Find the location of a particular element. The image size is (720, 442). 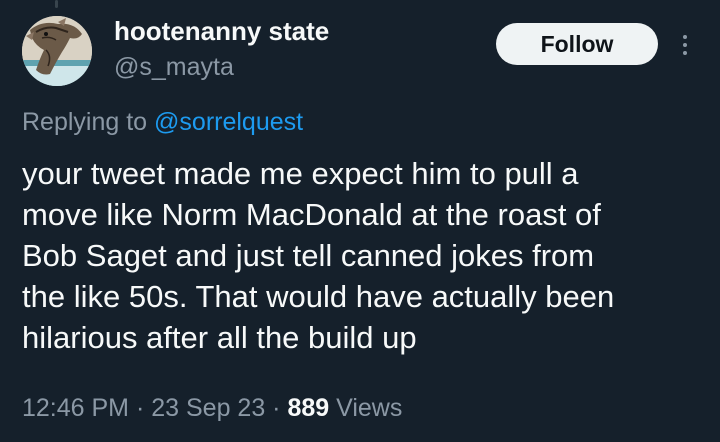

tweet-text-line: your tweet made me expect him to pull a is located at coordinates (300, 173).